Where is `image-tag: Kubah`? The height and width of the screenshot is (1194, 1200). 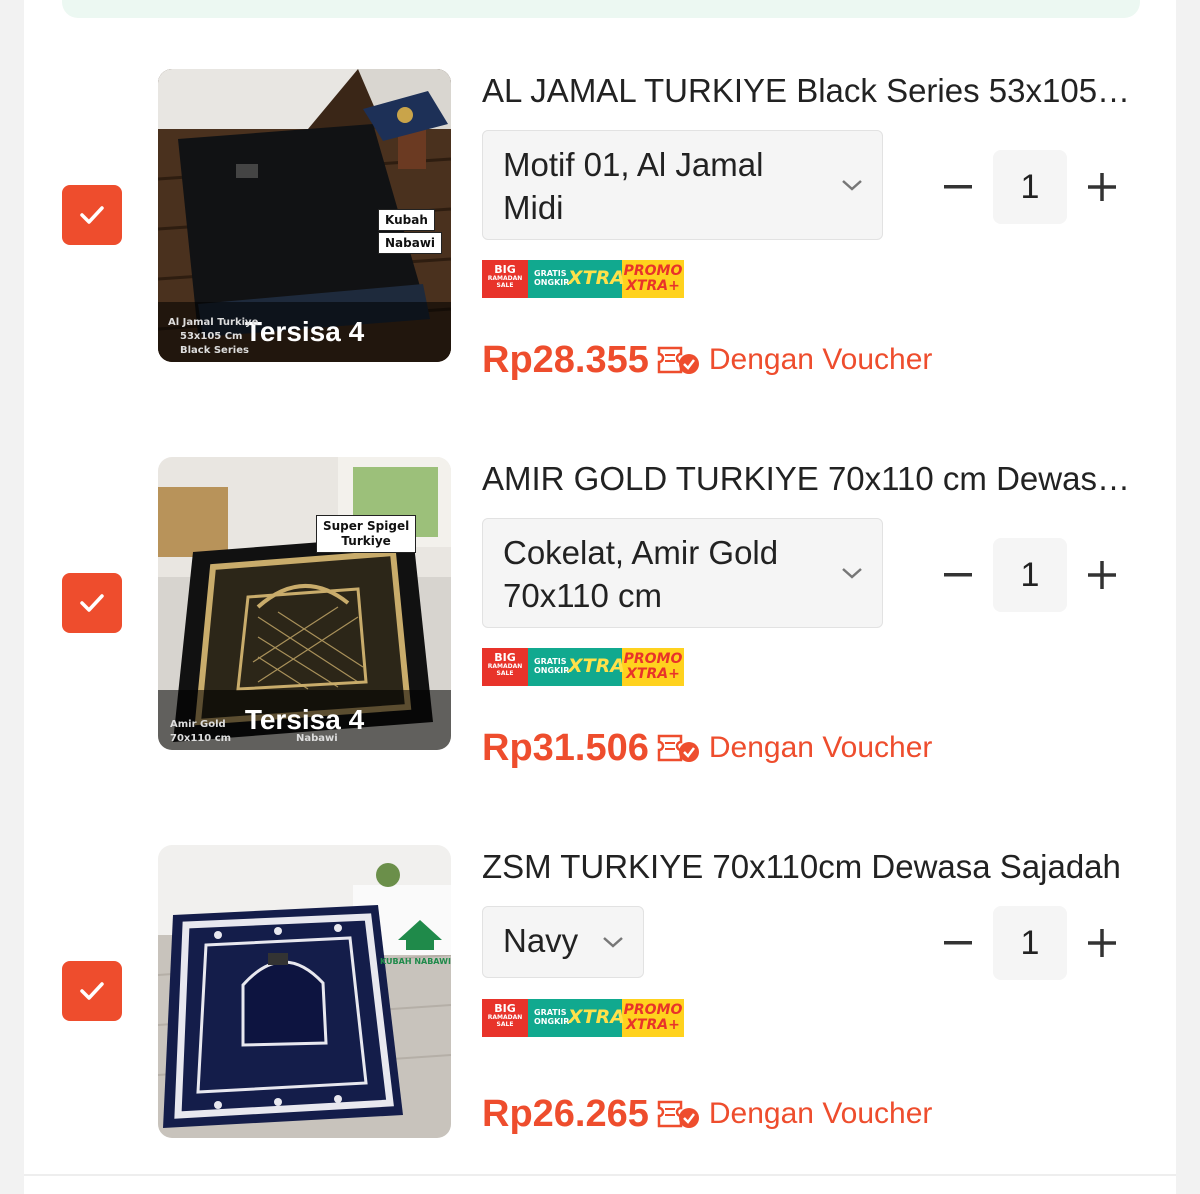 image-tag: Kubah is located at coordinates (406, 220).